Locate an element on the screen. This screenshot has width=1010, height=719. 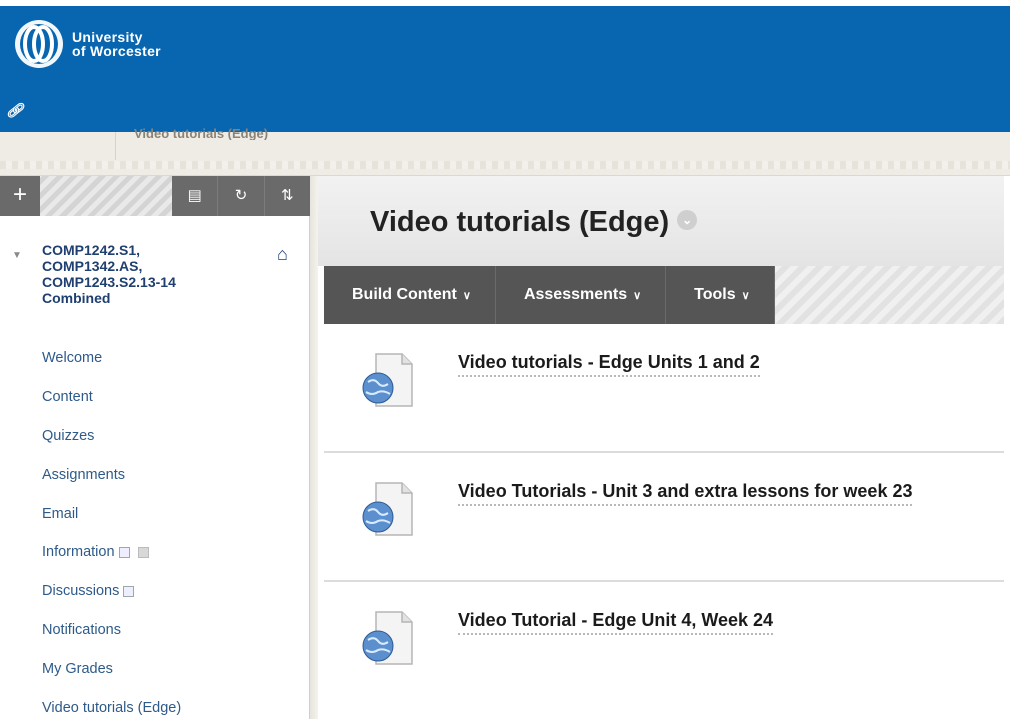
course-title-line-1: COMP1242.S1, is located at coordinates (91, 250).